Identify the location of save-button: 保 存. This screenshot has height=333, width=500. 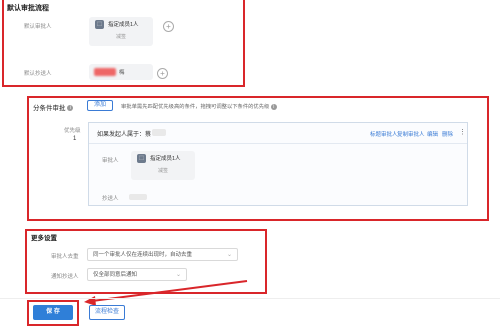
(53, 312).